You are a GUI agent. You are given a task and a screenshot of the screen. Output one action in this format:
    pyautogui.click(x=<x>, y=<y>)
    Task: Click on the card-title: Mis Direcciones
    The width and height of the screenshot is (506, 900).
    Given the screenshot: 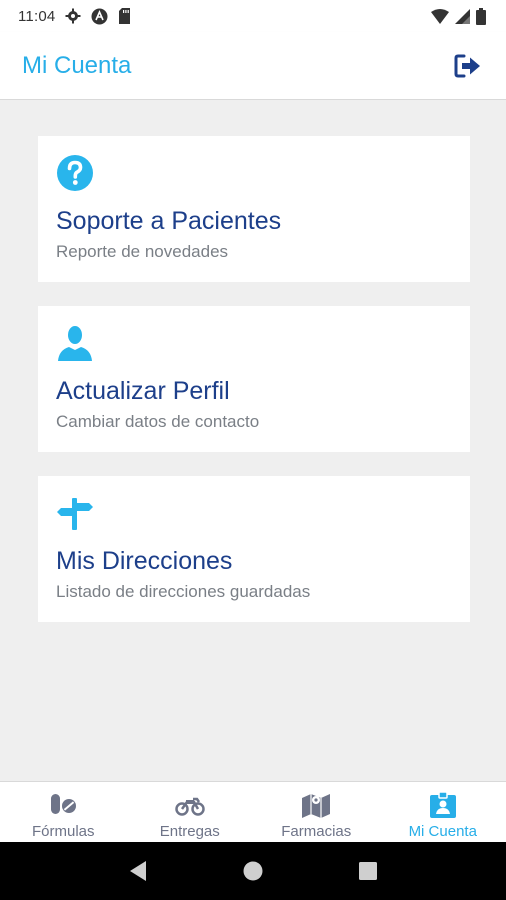 What is the action you would take?
    pyautogui.click(x=144, y=561)
    